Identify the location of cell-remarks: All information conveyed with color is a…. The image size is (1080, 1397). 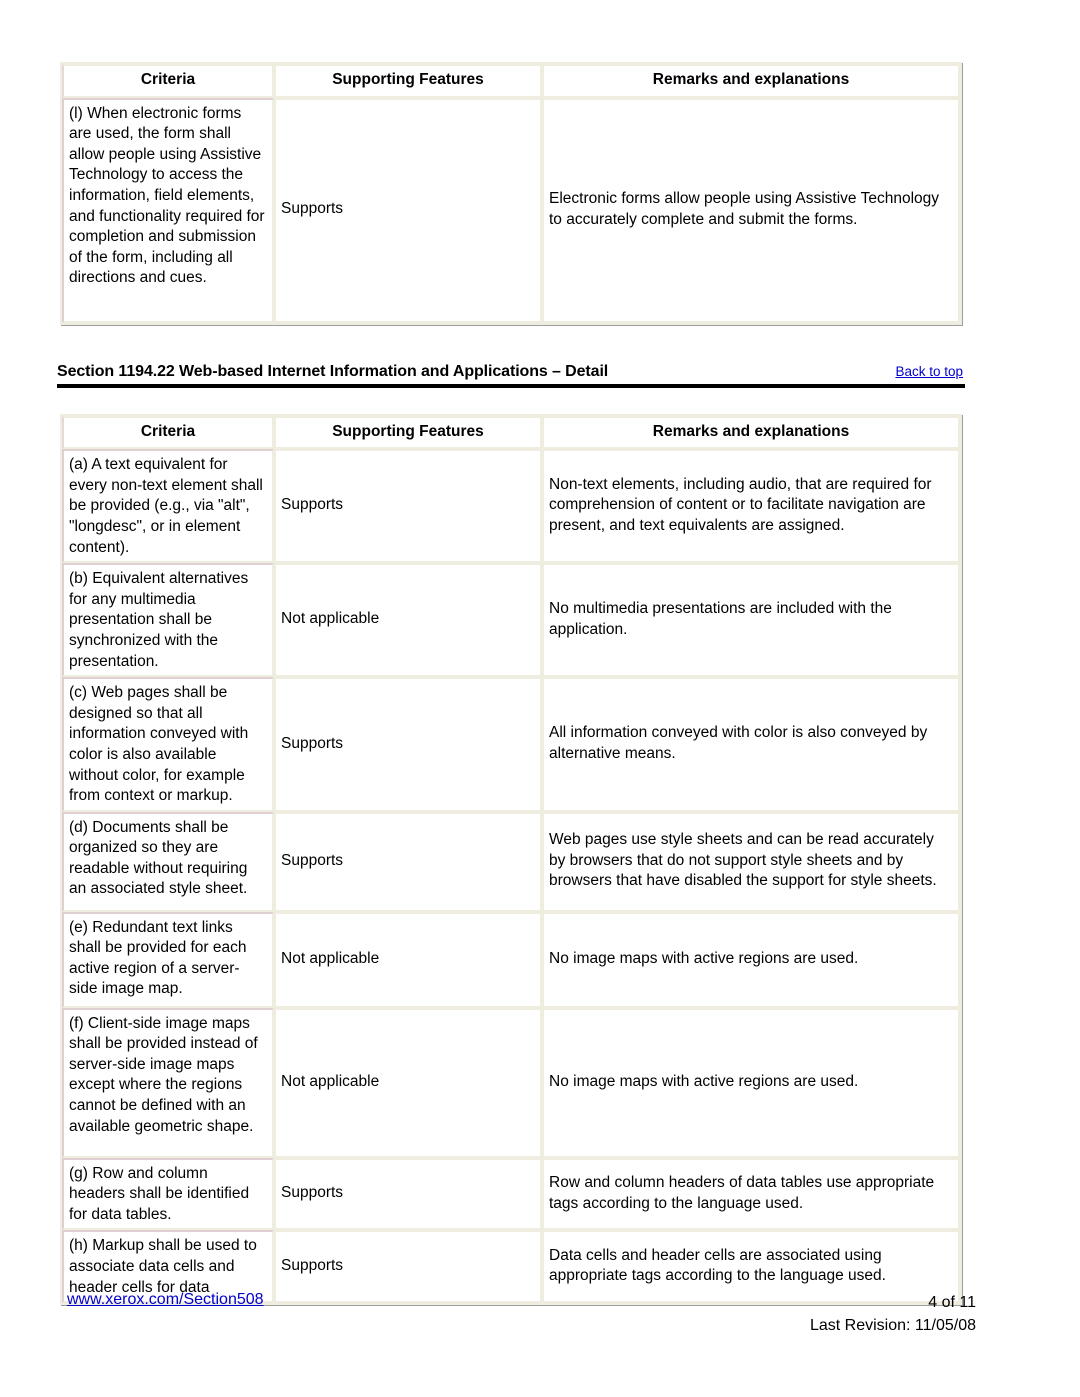
(751, 744).